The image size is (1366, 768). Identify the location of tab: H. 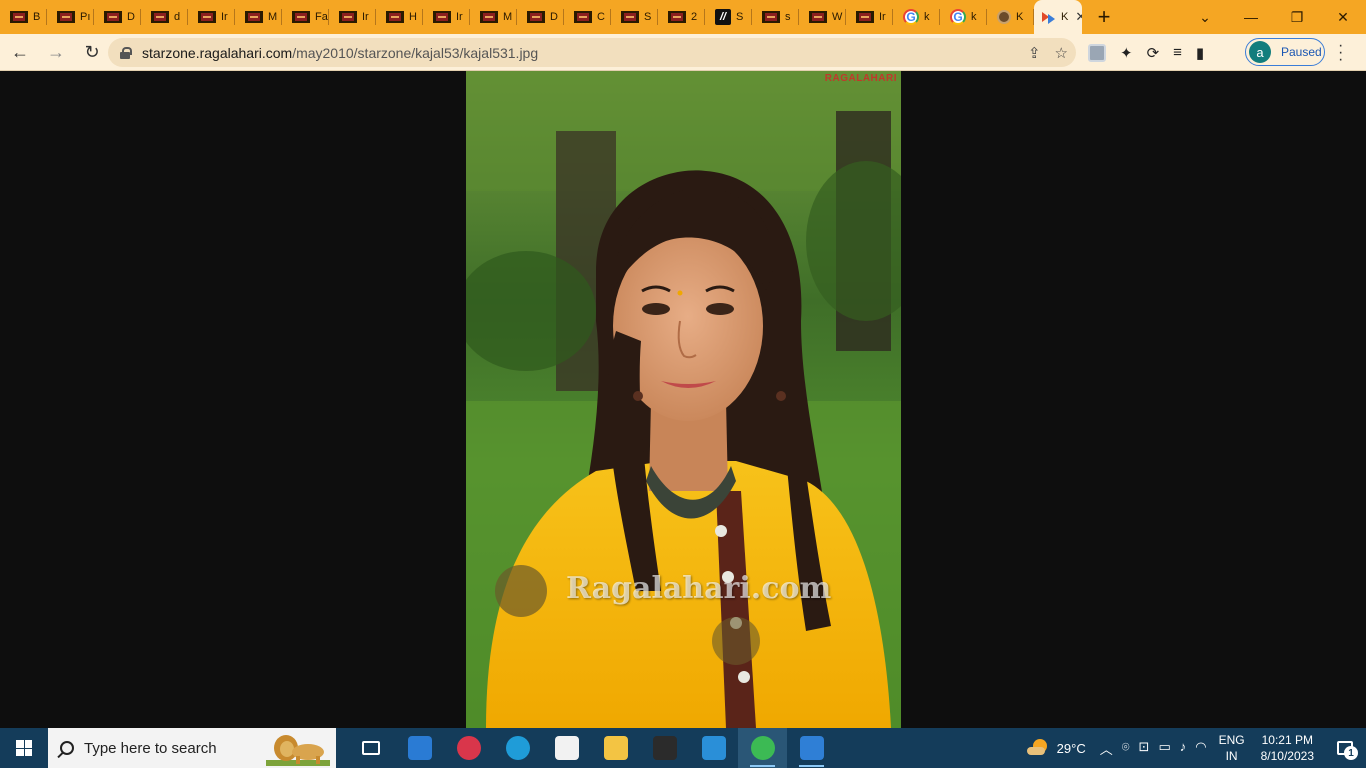
(399, 17).